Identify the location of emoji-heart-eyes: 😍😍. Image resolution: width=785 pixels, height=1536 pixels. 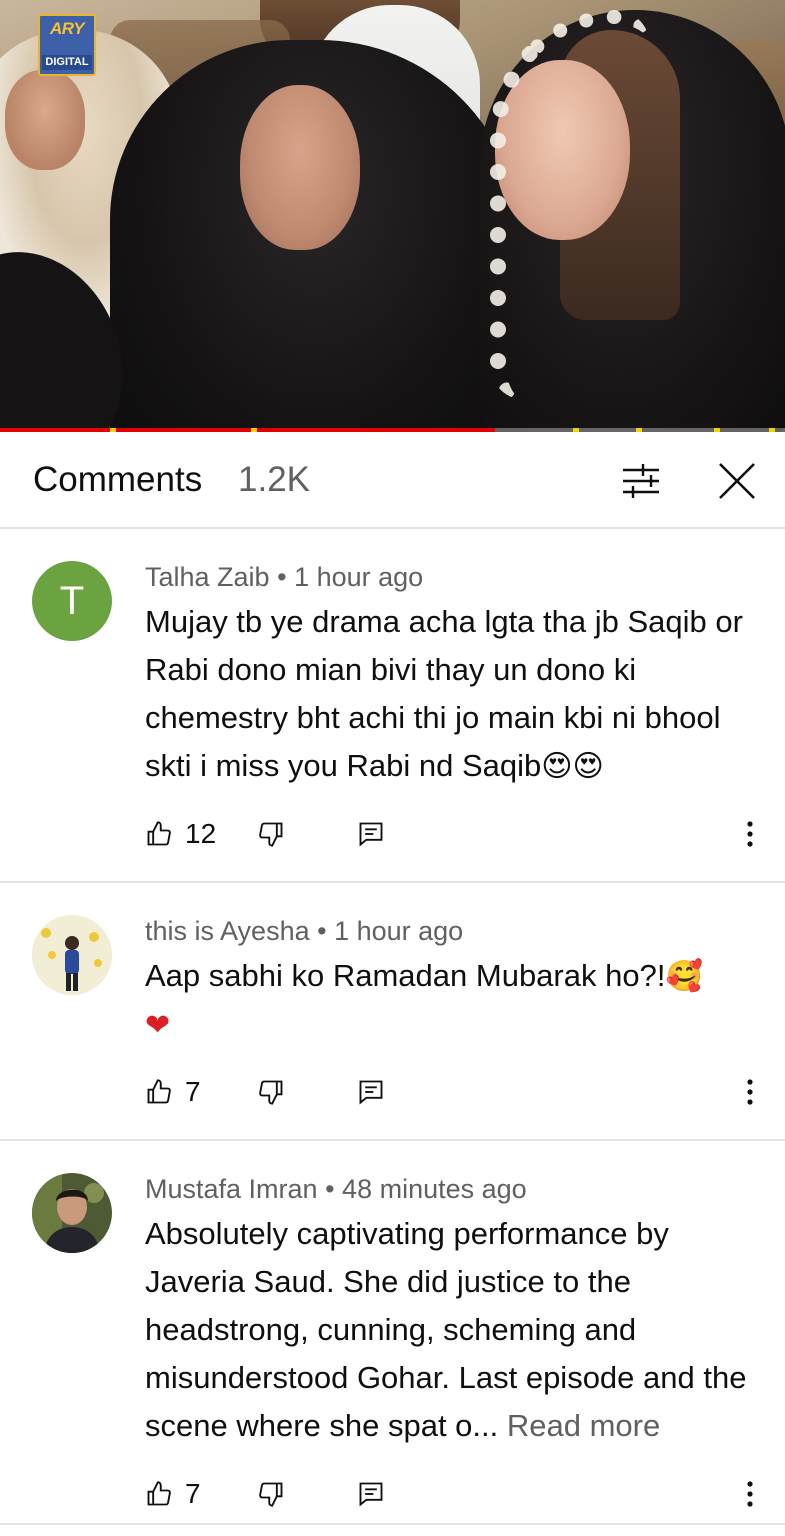
(572, 766).